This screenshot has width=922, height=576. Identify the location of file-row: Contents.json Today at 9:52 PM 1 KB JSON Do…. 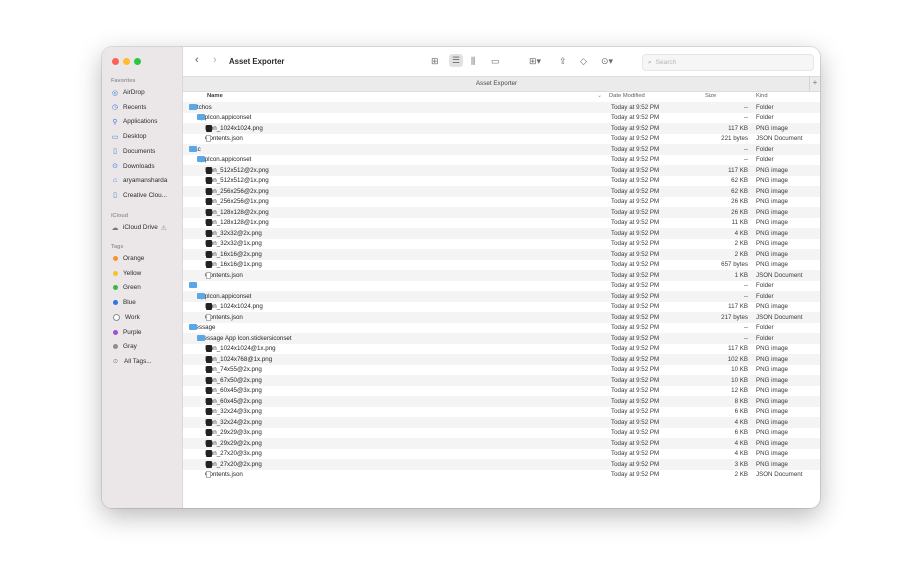
(501, 275).